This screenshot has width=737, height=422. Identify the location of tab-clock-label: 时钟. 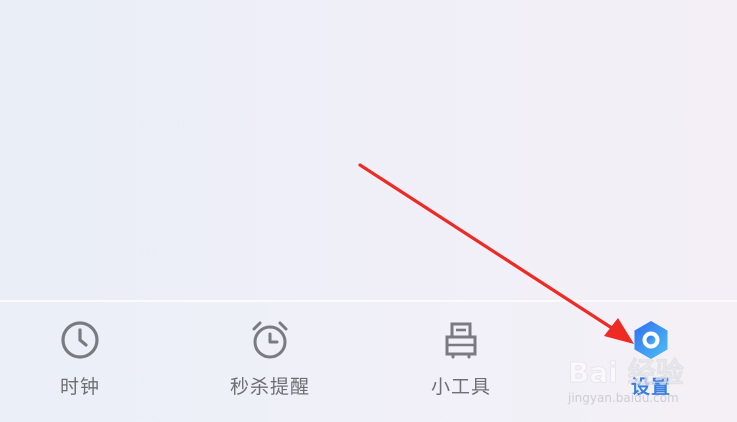
(79, 387).